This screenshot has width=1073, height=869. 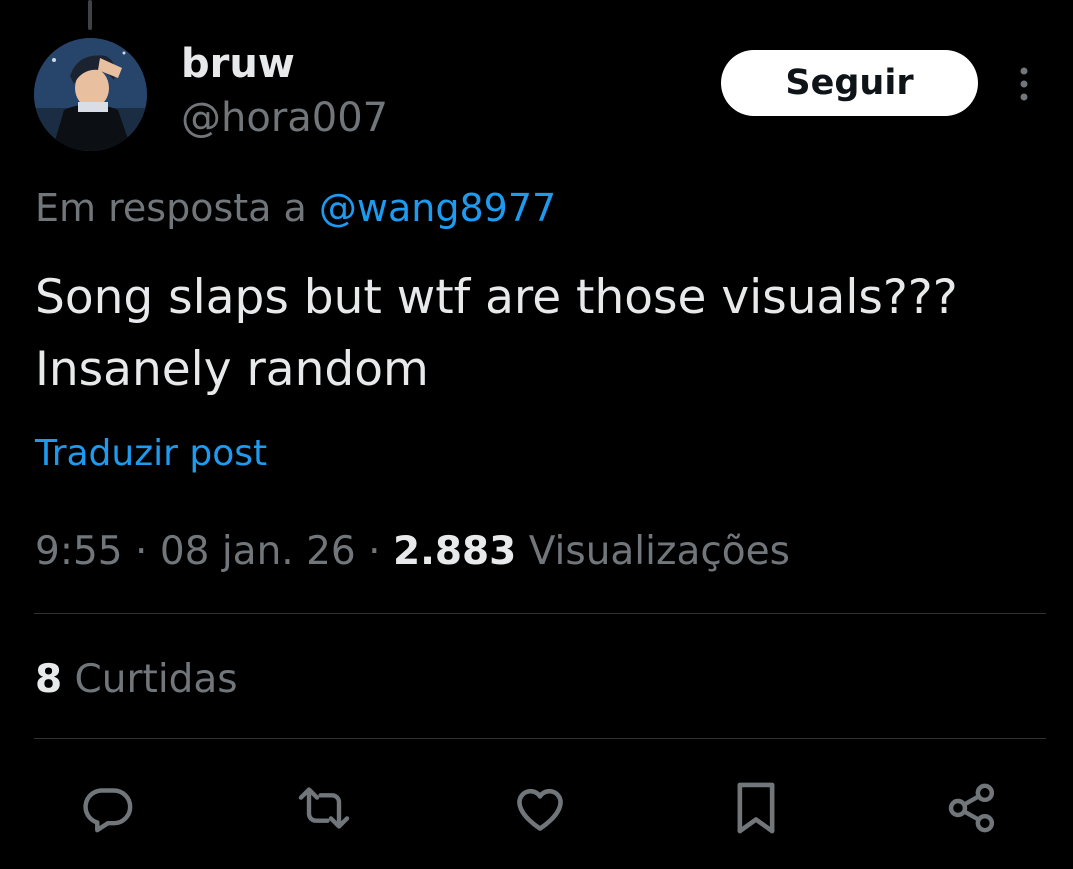 I want to click on reply-context: Em resposta a @wang8977, so click(x=295, y=208).